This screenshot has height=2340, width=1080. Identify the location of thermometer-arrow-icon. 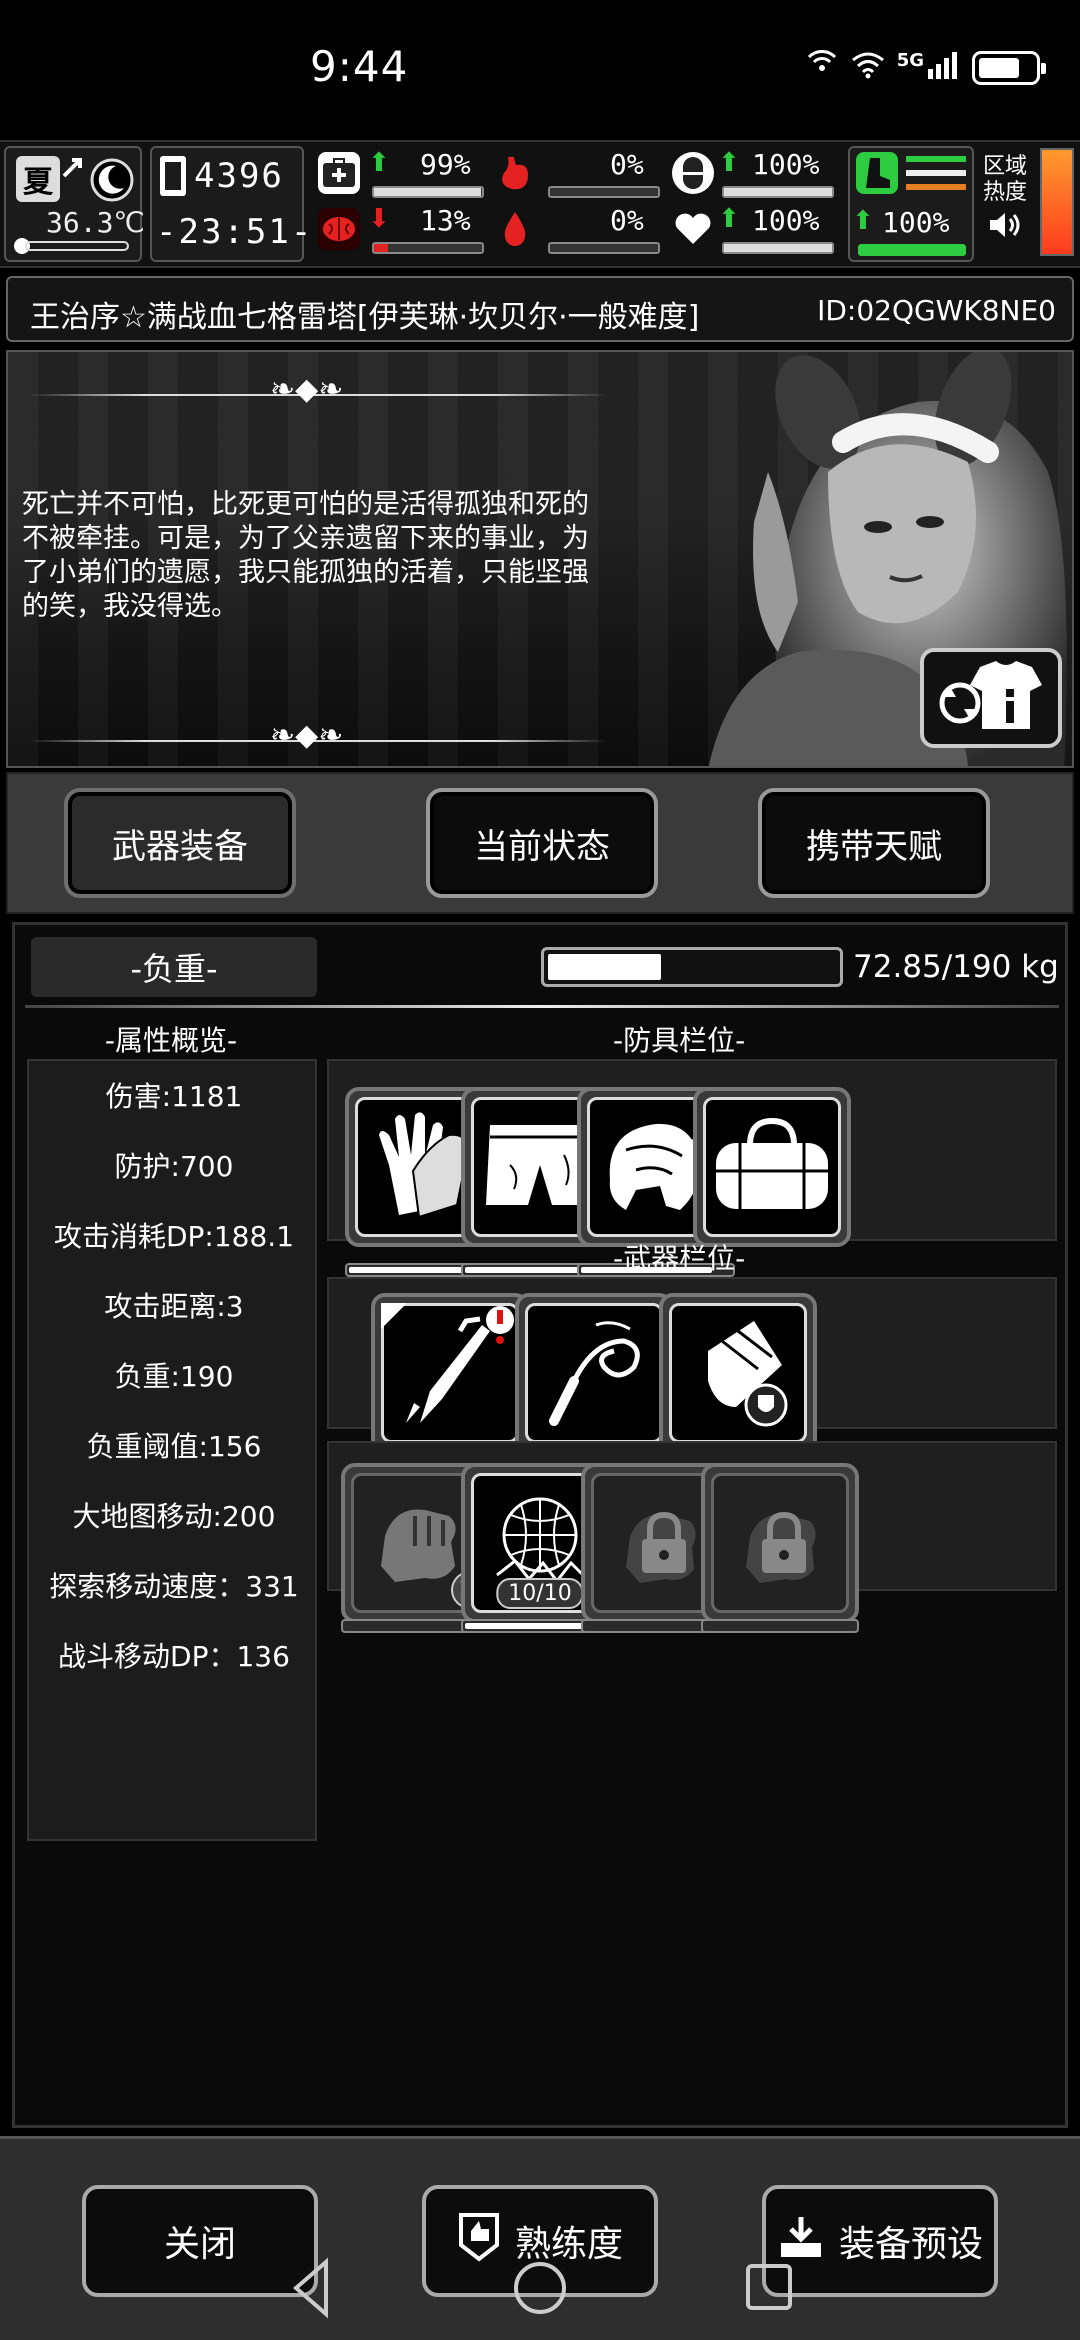
(73, 169).